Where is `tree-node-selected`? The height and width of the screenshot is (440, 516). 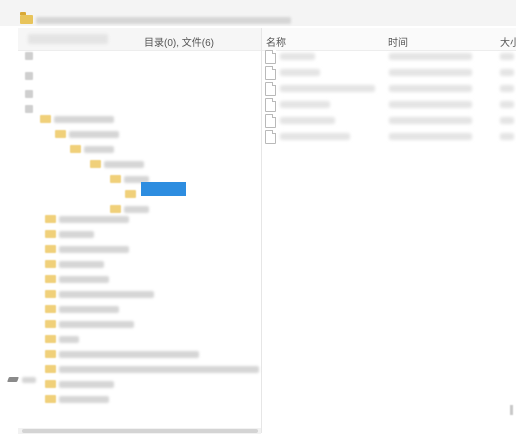
tree-node-selected is located at coordinates (163, 189).